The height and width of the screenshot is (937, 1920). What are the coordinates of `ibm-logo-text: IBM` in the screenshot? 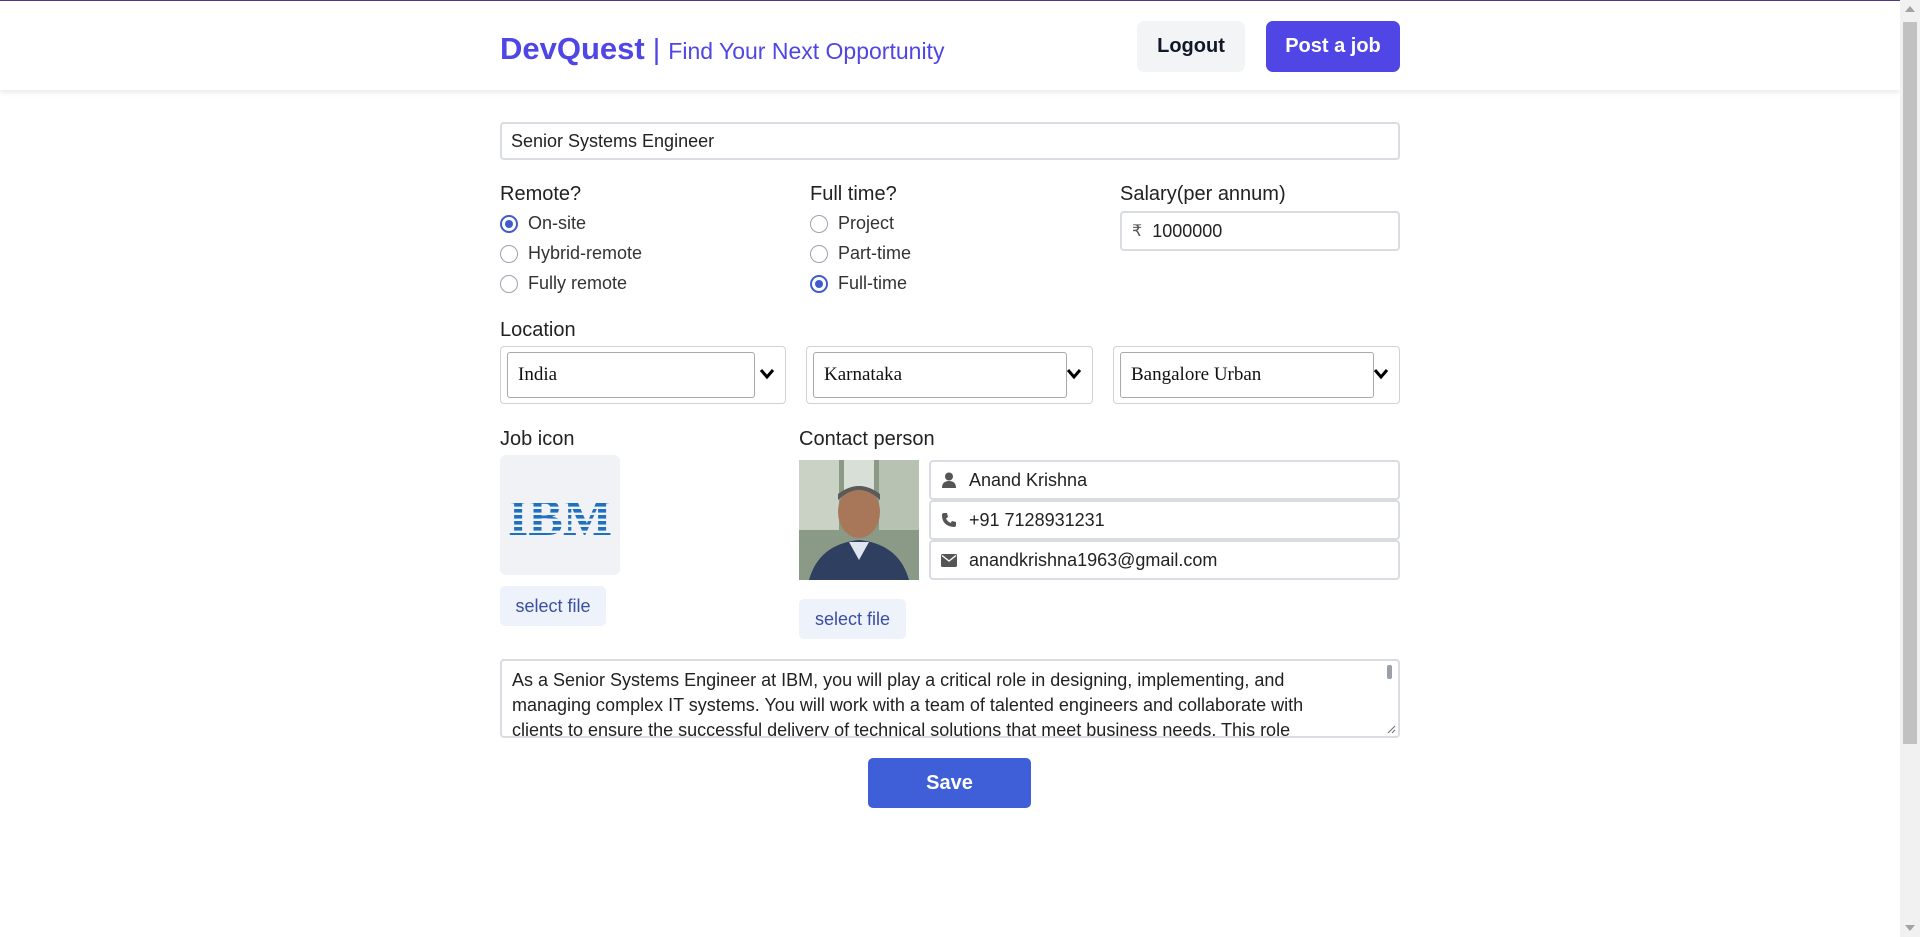 It's located at (560, 515).